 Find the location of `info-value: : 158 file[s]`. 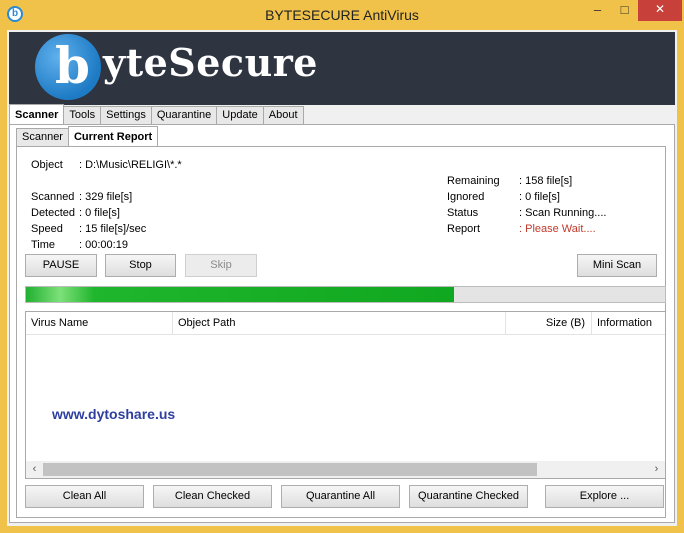

info-value: : 158 file[s] is located at coordinates (546, 181).